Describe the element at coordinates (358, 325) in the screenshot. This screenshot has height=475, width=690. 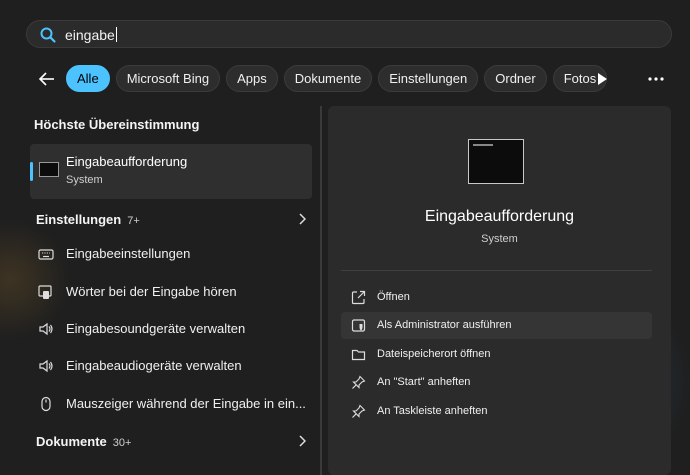
I see `admin-shield-icon` at that location.